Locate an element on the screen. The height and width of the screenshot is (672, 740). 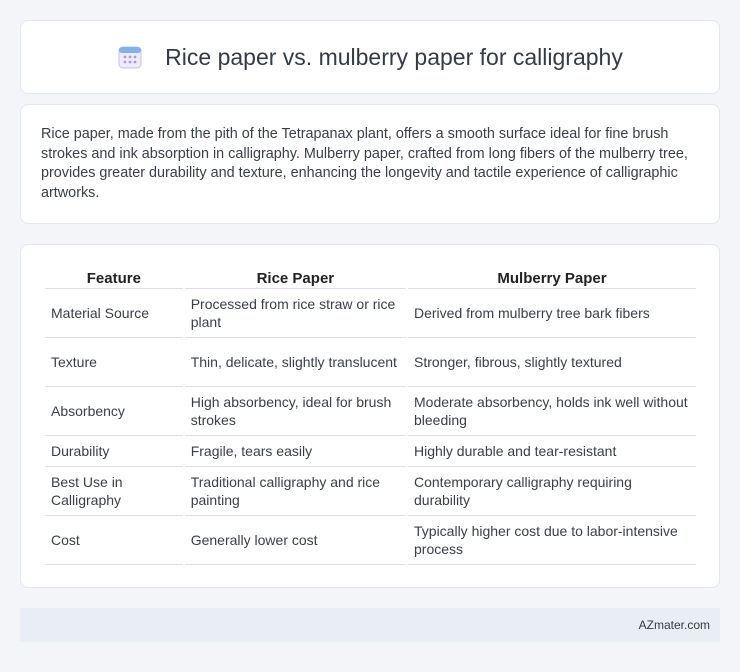
header-feature: Feature is located at coordinates (114, 277).